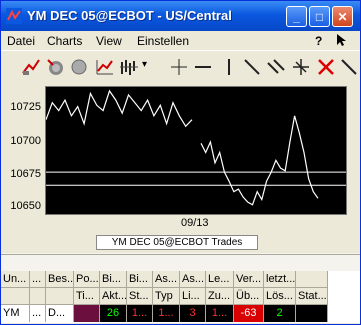  I want to click on divider, so click(180, 254).